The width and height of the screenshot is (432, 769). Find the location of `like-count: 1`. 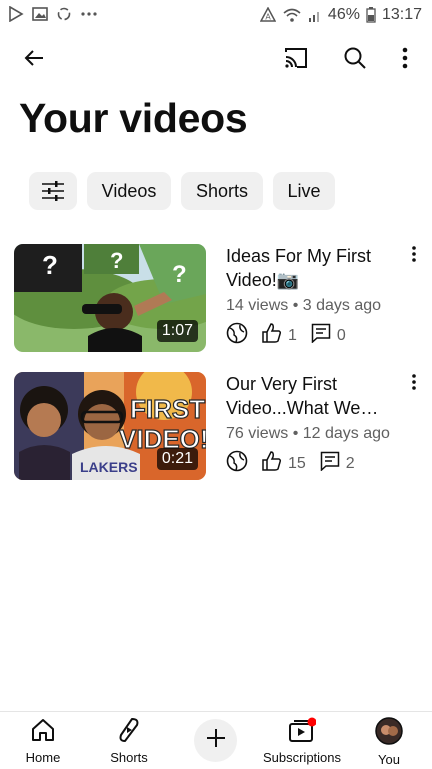

like-count: 1 is located at coordinates (279, 335).